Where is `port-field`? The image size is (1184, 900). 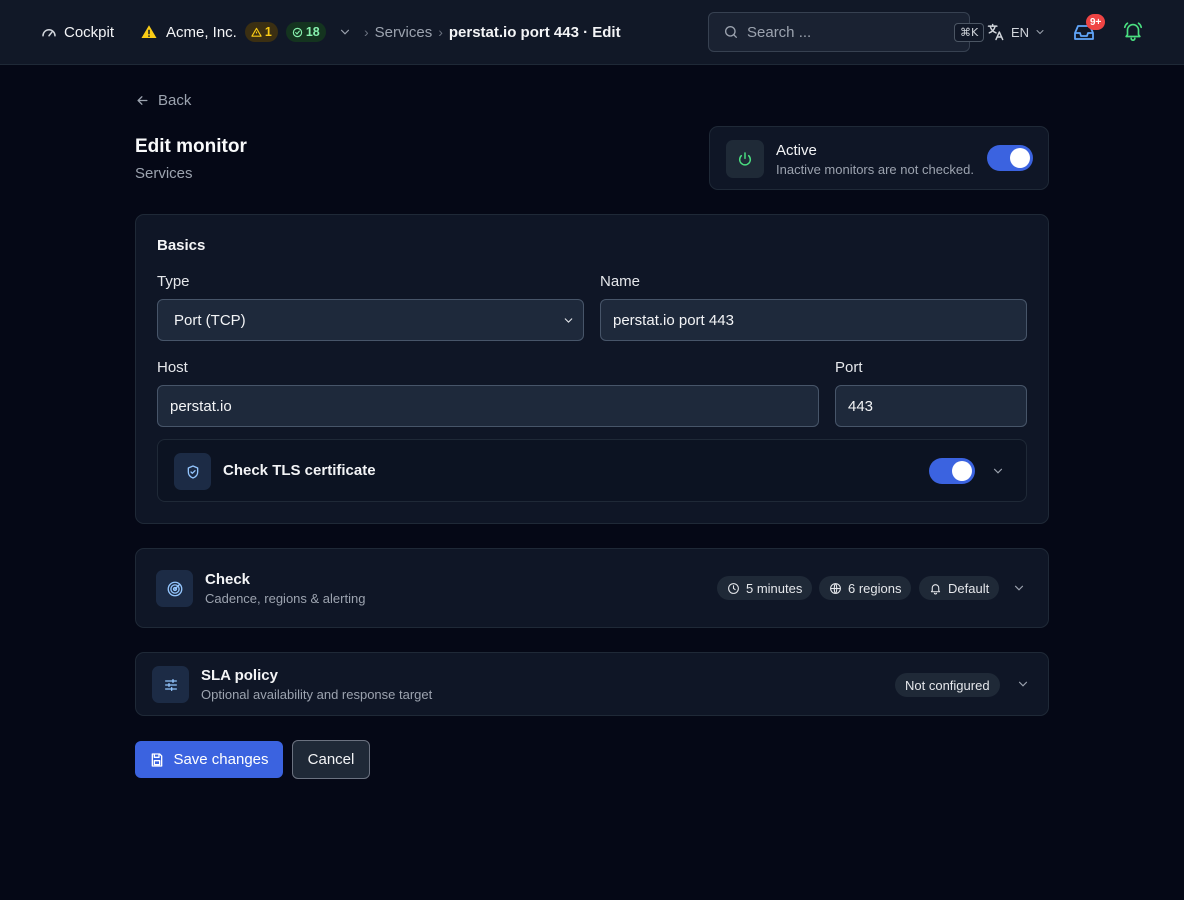
port-field is located at coordinates (931, 406).